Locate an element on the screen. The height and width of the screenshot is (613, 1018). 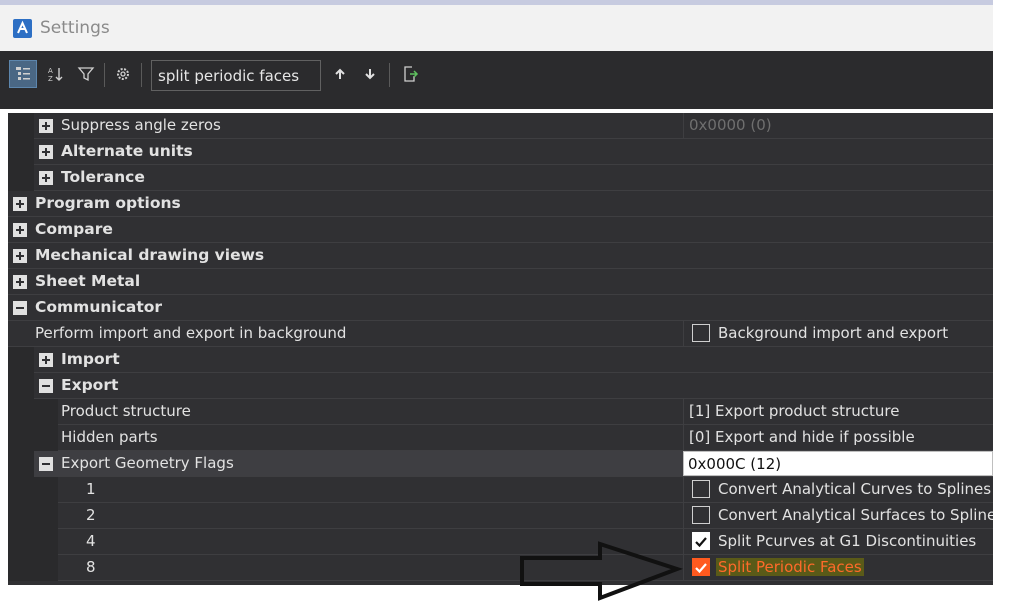
title-bar: Settings is located at coordinates (496, 28).